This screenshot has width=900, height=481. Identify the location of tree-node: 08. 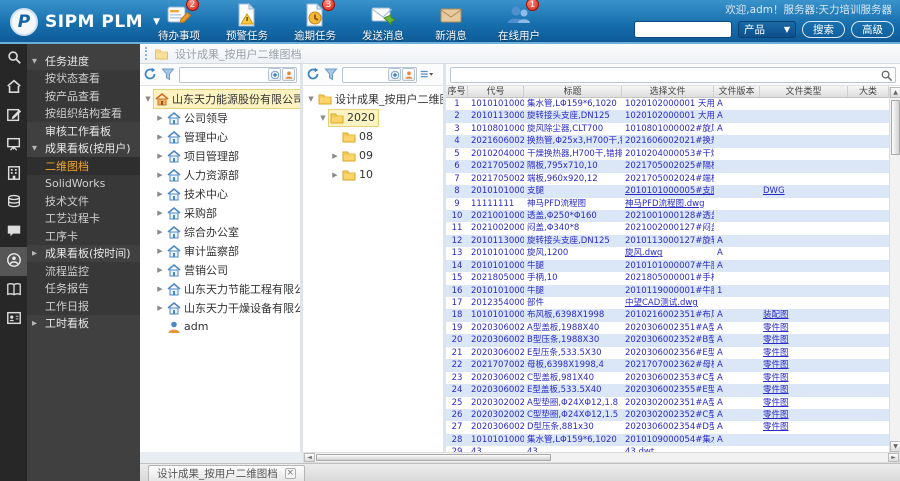
(373, 136).